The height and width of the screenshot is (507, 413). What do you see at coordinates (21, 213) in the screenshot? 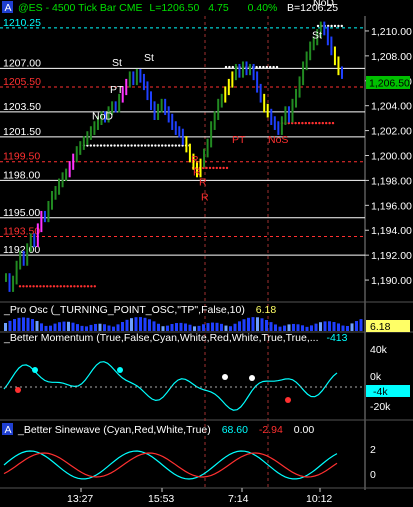
I see `price-level-label: 1195.00` at bounding box center [21, 213].